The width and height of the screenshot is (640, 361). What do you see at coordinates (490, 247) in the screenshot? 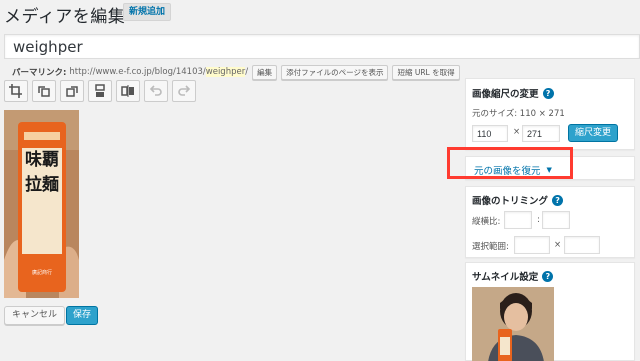
I see `selection-label: 選択範囲:` at bounding box center [490, 247].